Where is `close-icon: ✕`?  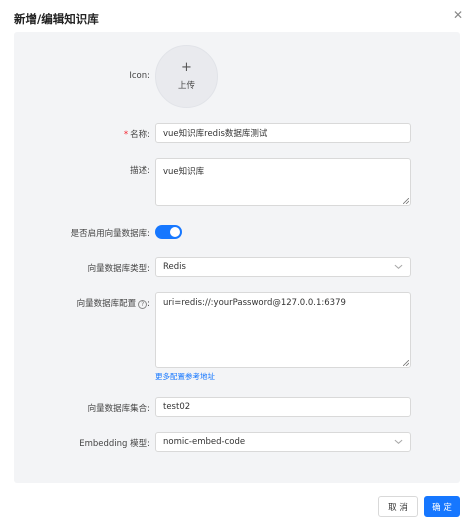
close-icon: ✕ is located at coordinates (458, 15).